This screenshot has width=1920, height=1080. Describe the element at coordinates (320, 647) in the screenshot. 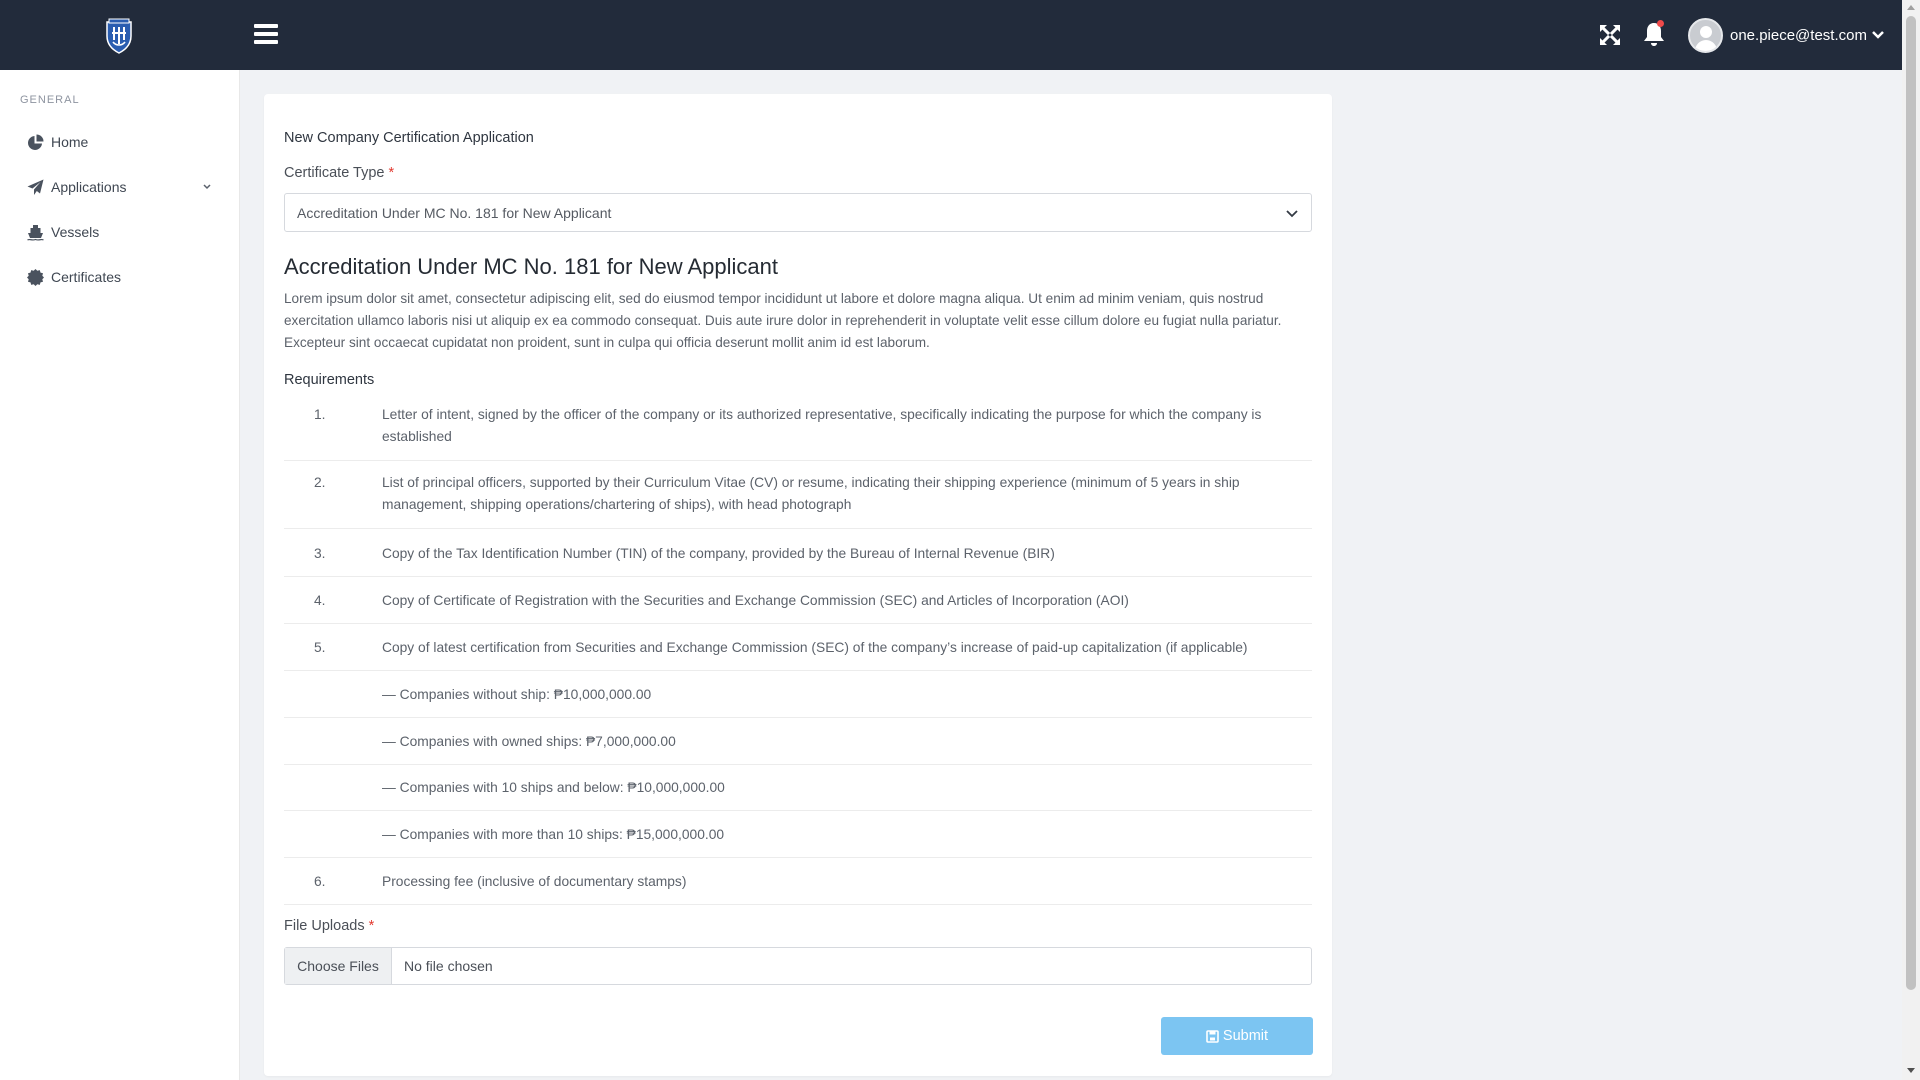

I see `requirement-number: 5.` at that location.